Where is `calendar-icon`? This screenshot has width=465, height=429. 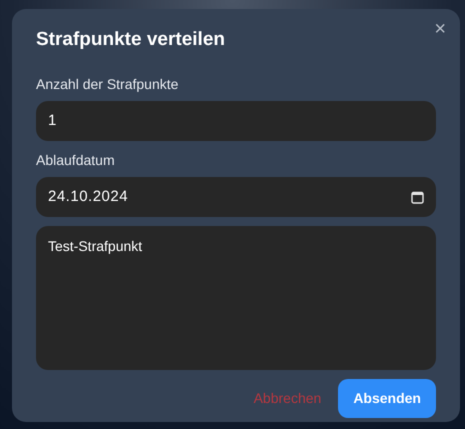
calendar-icon is located at coordinates (417, 197).